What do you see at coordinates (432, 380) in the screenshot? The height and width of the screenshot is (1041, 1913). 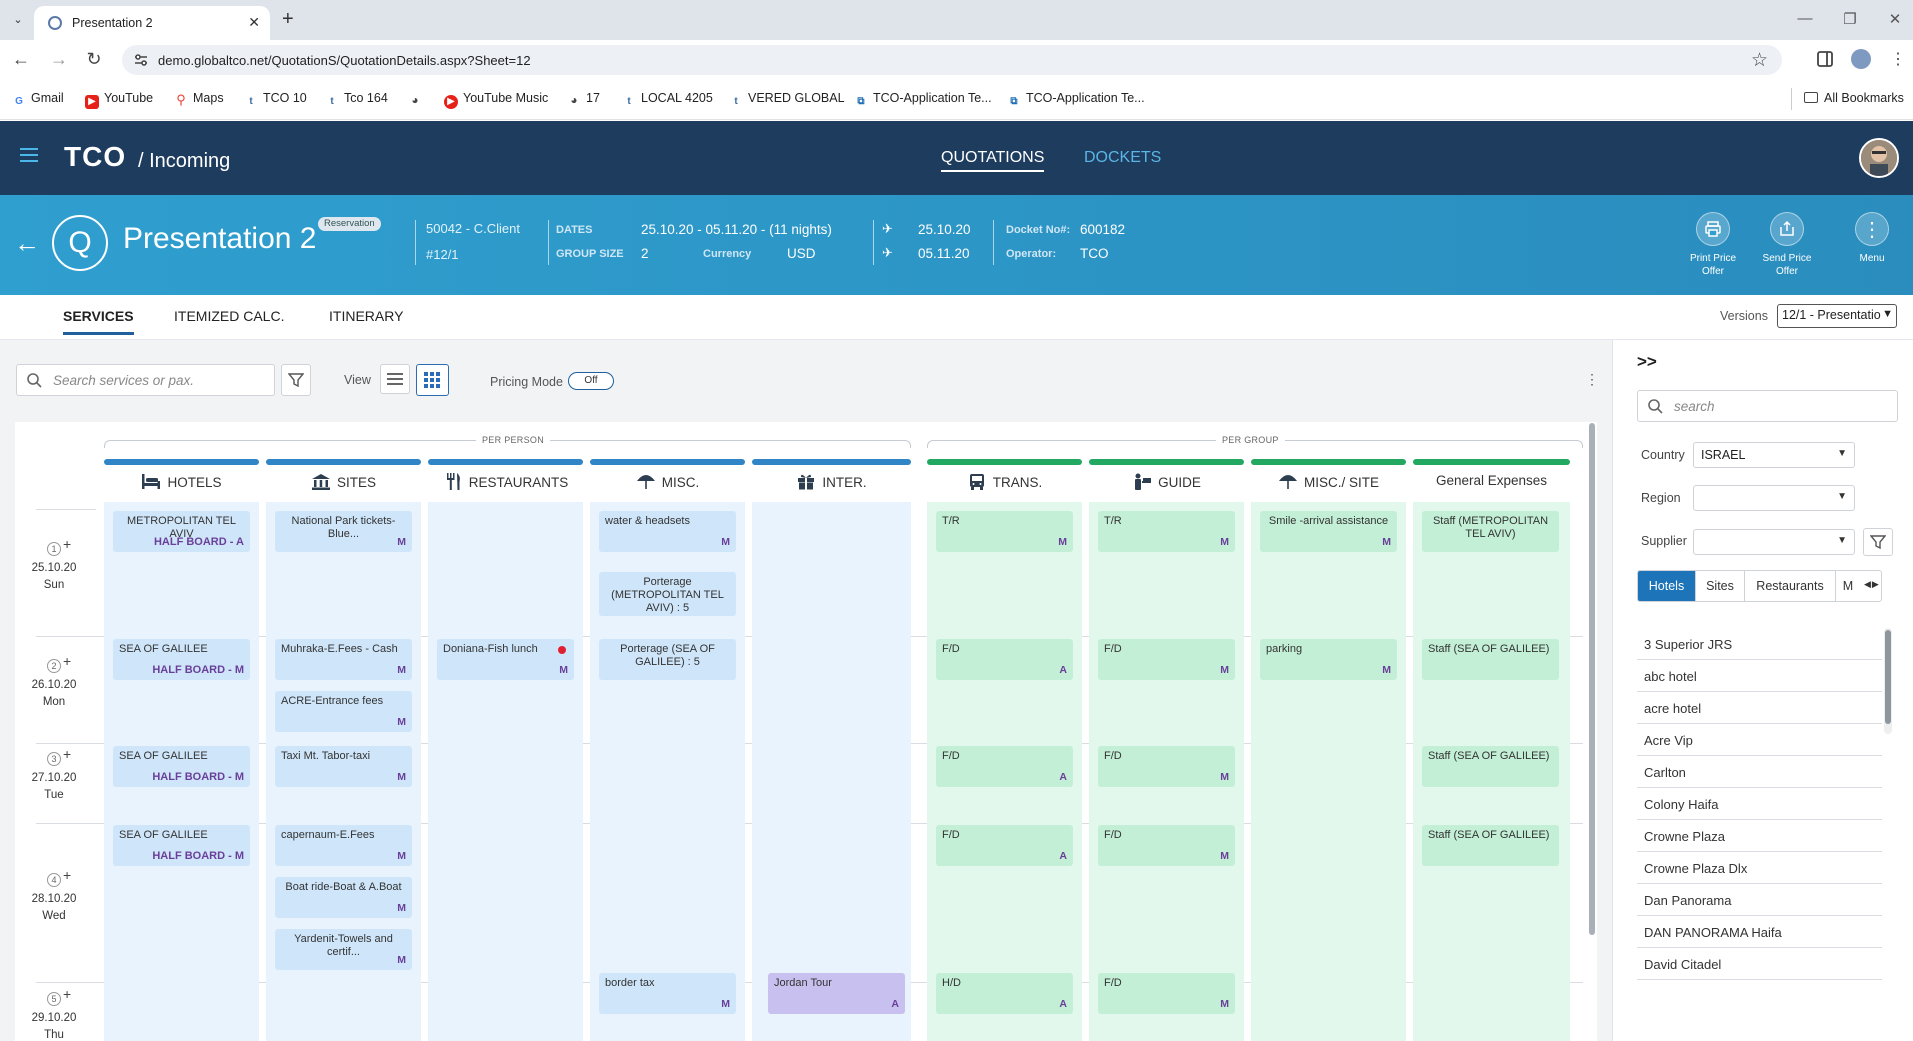 I see `grid-view-button` at bounding box center [432, 380].